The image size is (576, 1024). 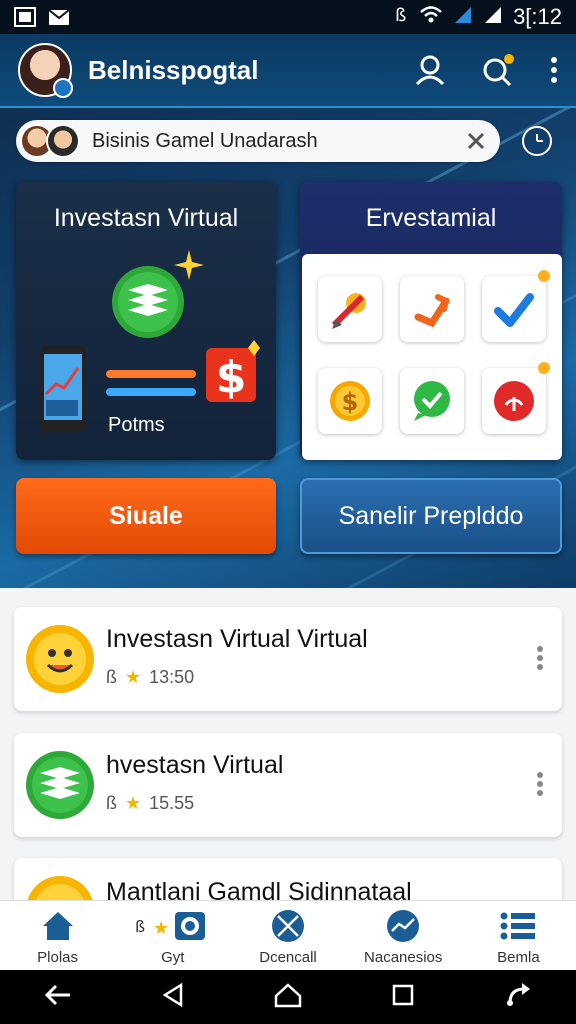 What do you see at coordinates (518, 957) in the screenshot?
I see `nav-label: Bemla` at bounding box center [518, 957].